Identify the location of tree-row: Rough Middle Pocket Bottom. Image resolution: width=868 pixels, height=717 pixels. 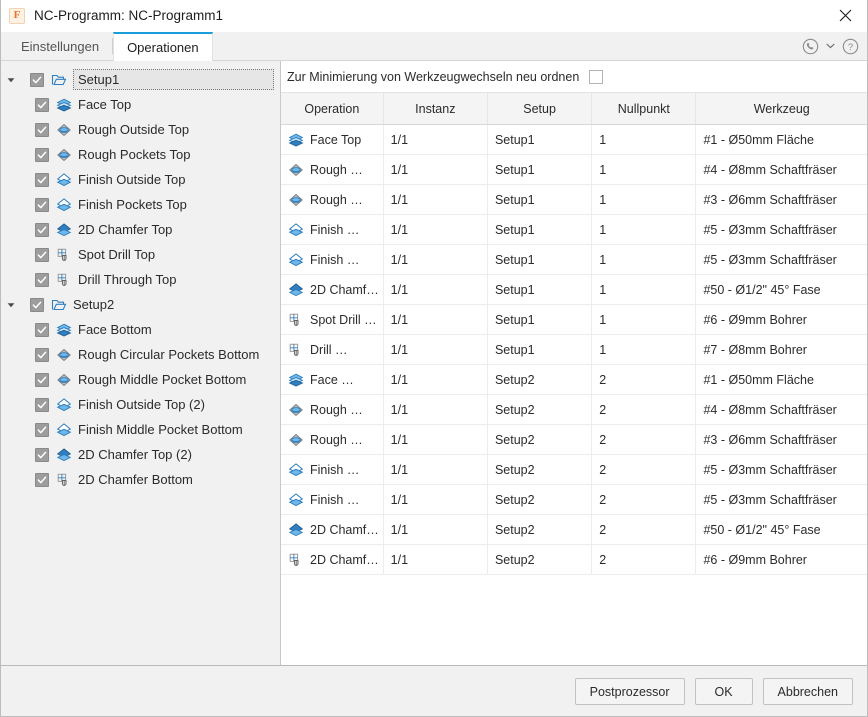
(140, 379).